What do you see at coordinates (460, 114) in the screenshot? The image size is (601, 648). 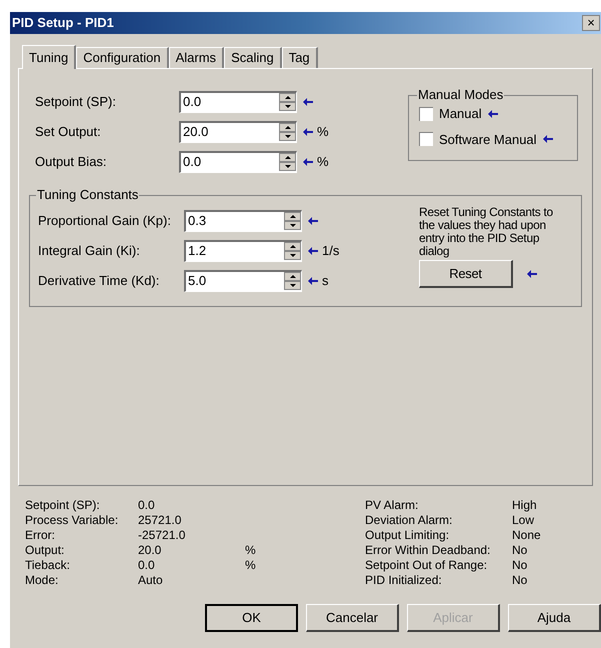 I see `checkbox-label: Manual` at bounding box center [460, 114].